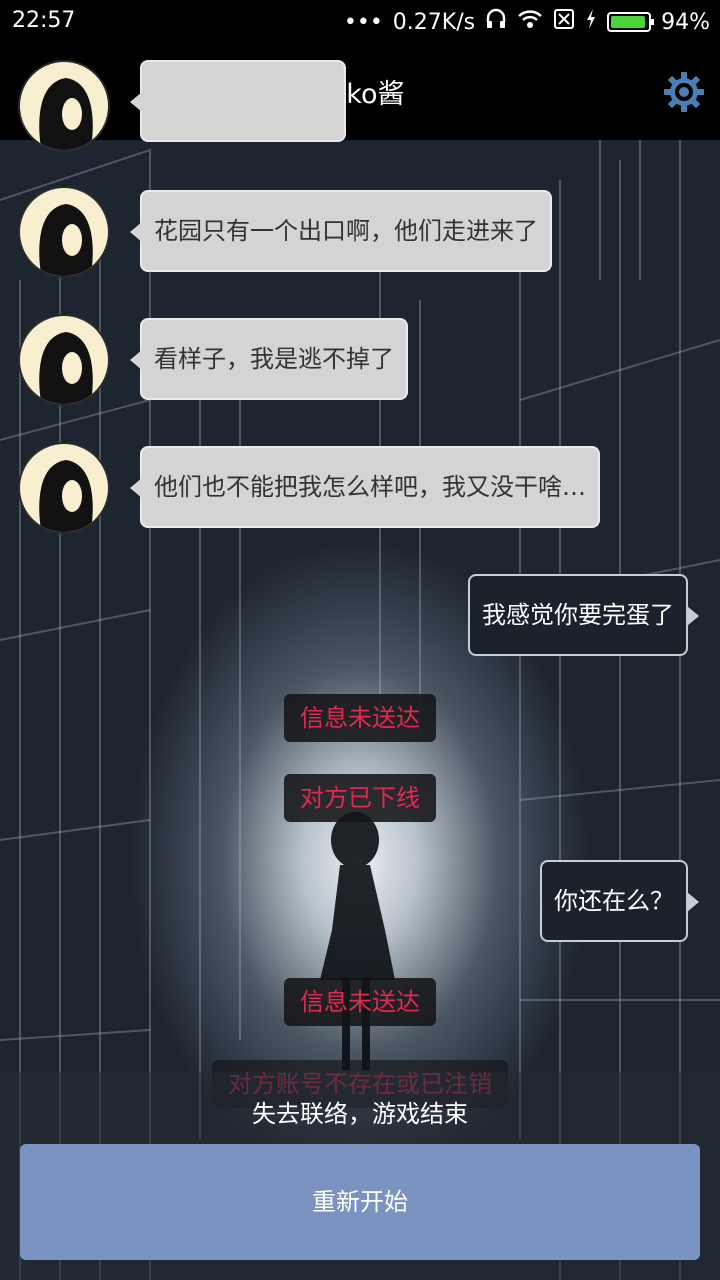 The width and height of the screenshot is (720, 1280). I want to click on chat-bubble-outgoing: 你还在么？, so click(619, 901).